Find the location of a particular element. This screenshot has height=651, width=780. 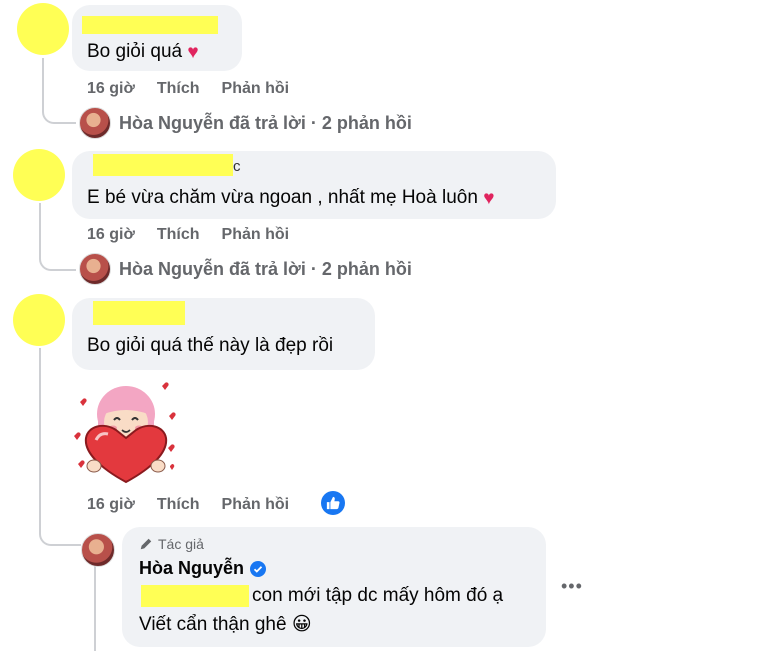

more-options-icon: ••• is located at coordinates (572, 586).